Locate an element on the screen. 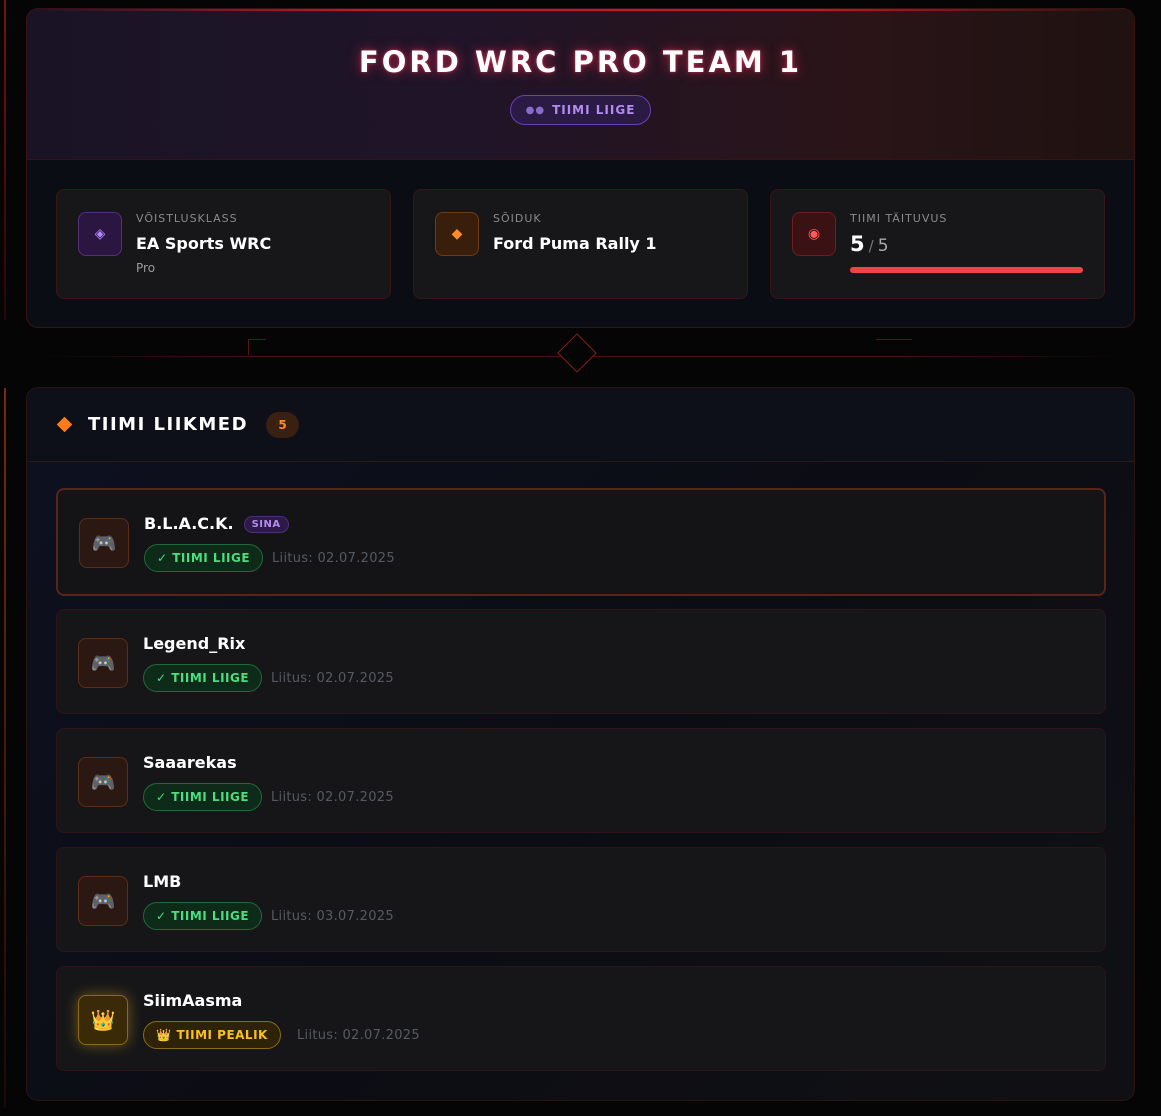 This screenshot has width=1161, height=1116. left-accent-line-bottom is located at coordinates (5, 748).